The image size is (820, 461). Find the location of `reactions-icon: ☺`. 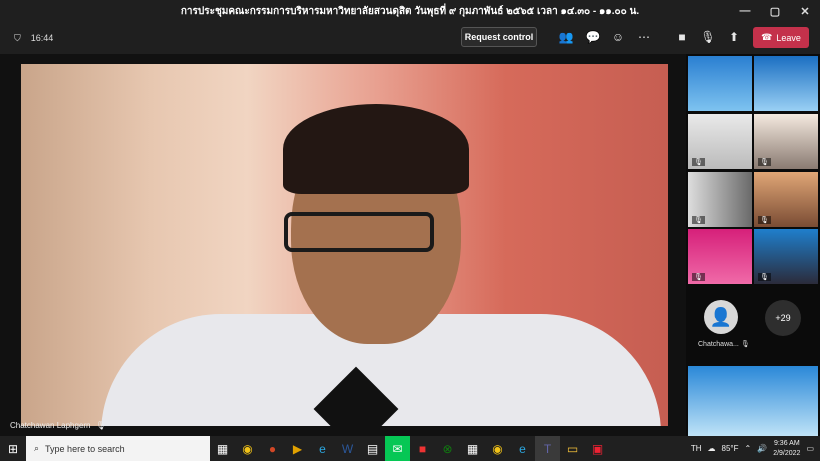

reactions-icon: ☺ is located at coordinates (618, 37).